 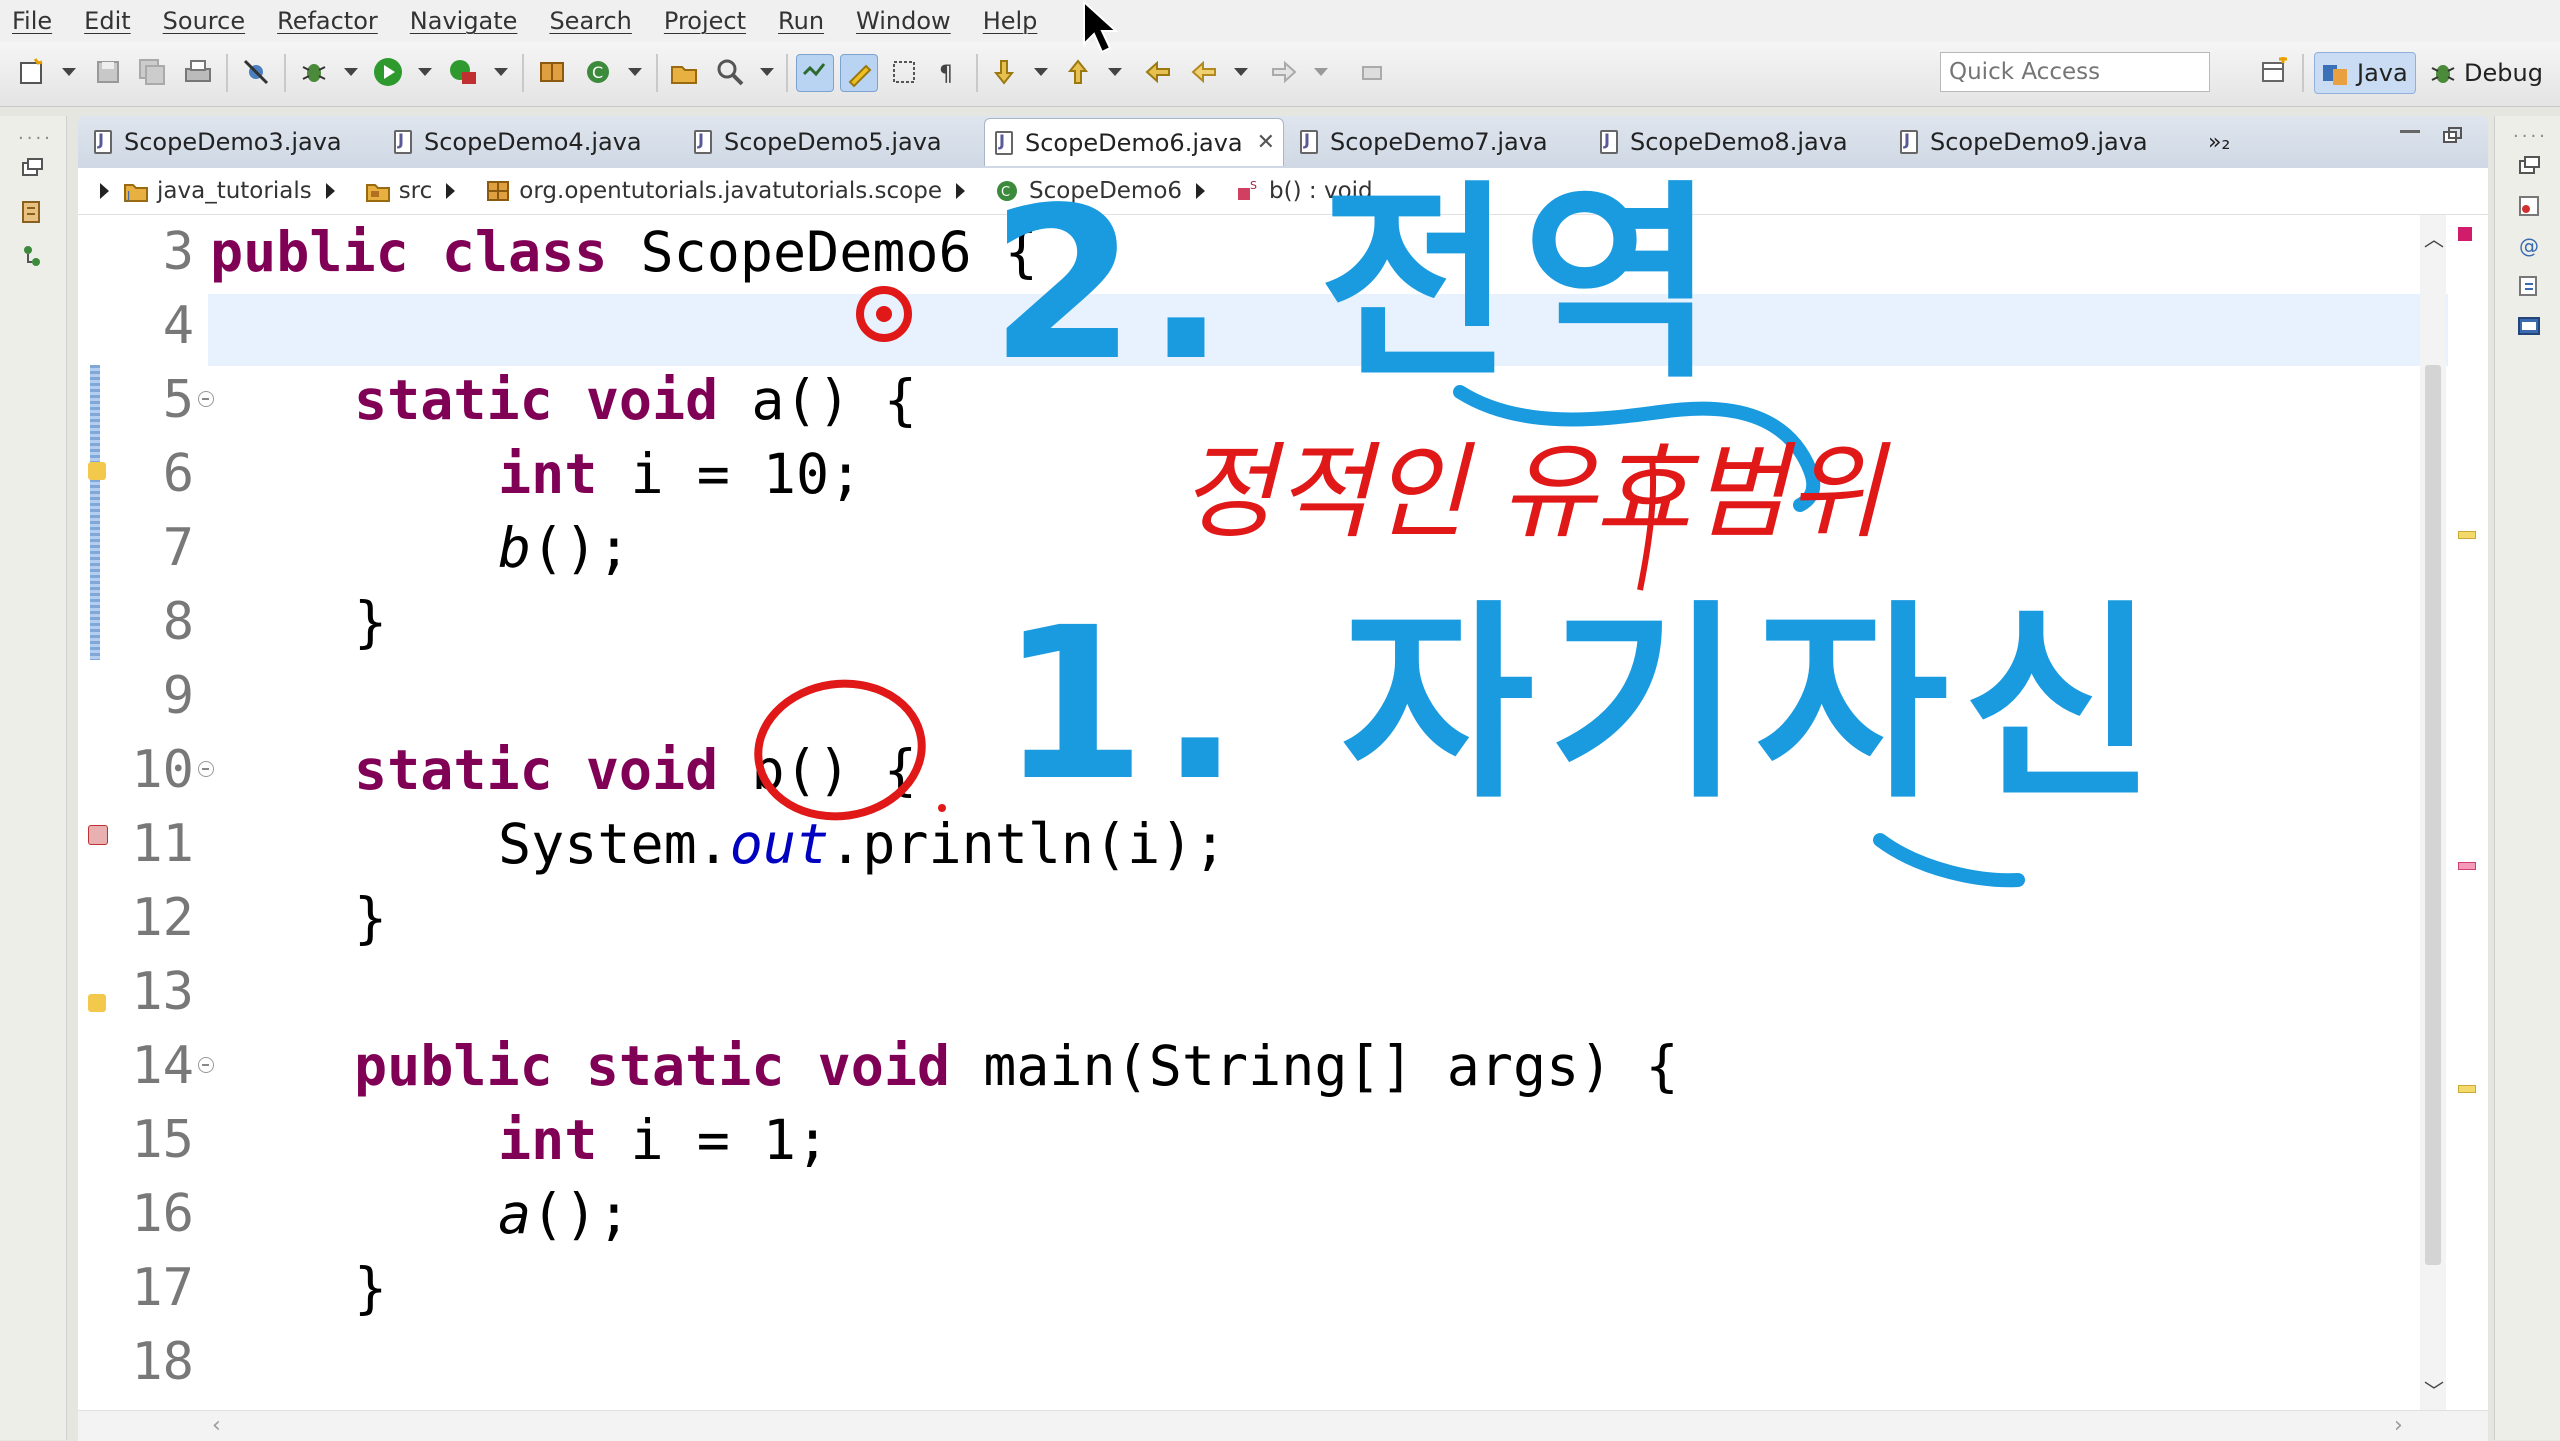 I want to click on save-all-icon, so click(x=152, y=72).